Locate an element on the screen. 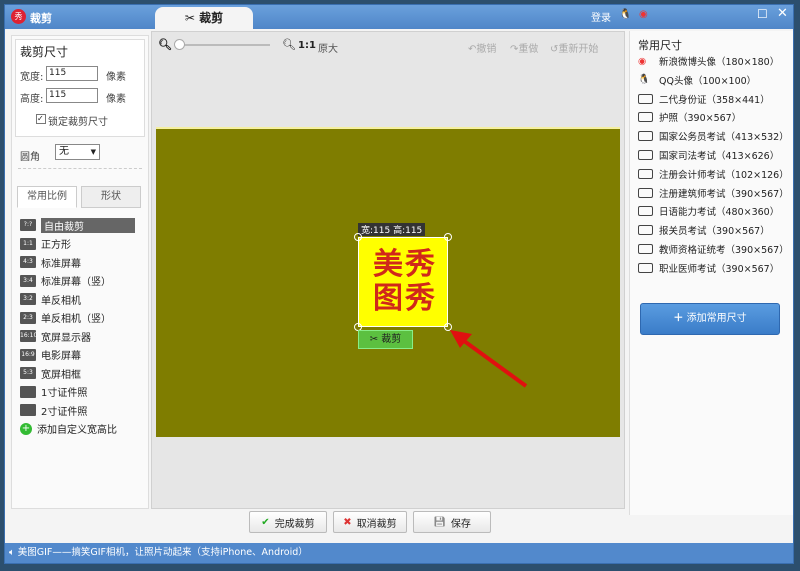 The height and width of the screenshot is (571, 800). ratio-icon: 16:10 is located at coordinates (28, 336).